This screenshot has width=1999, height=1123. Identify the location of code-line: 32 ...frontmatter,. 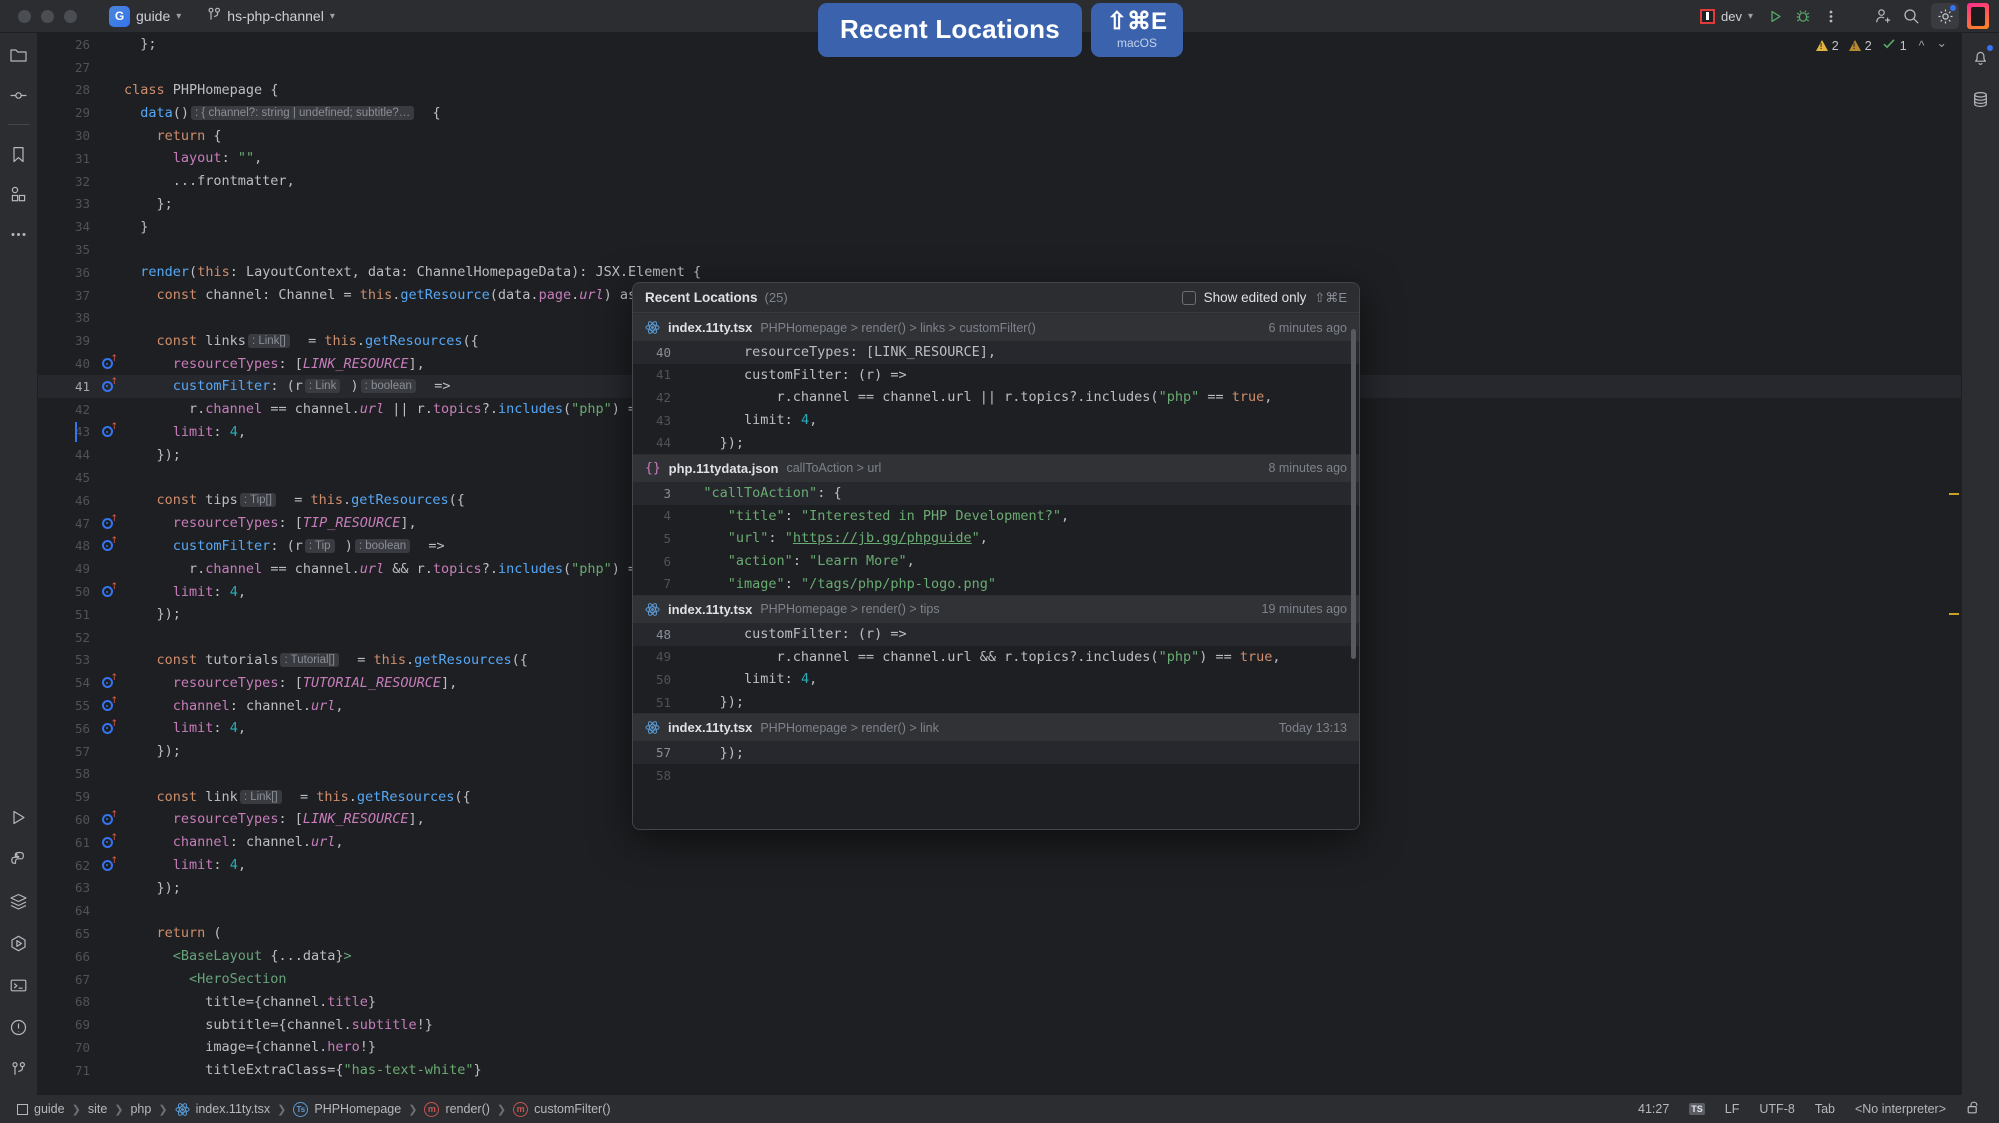
(999, 181).